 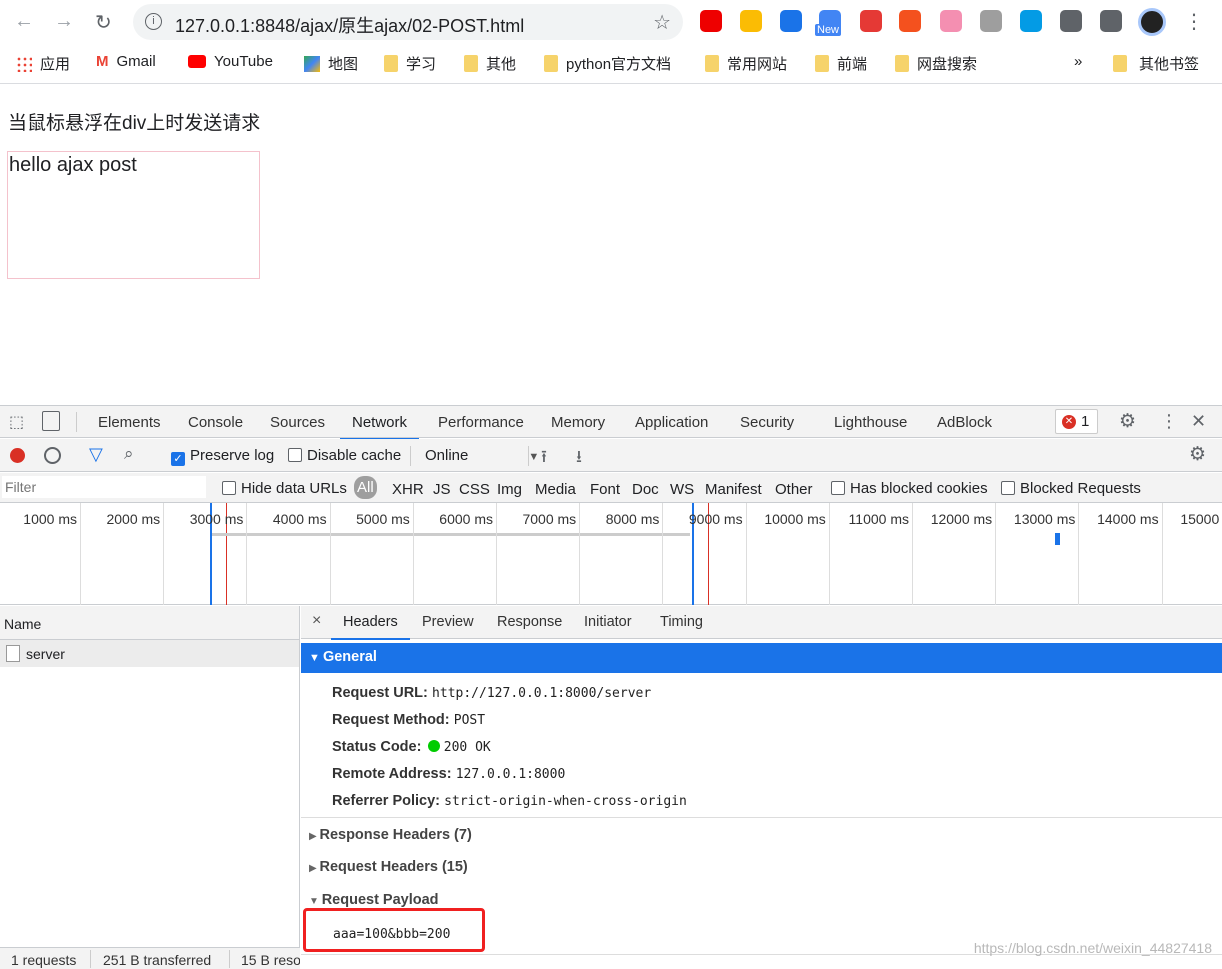 What do you see at coordinates (767, 422) in the screenshot?
I see `tab-security: Security` at bounding box center [767, 422].